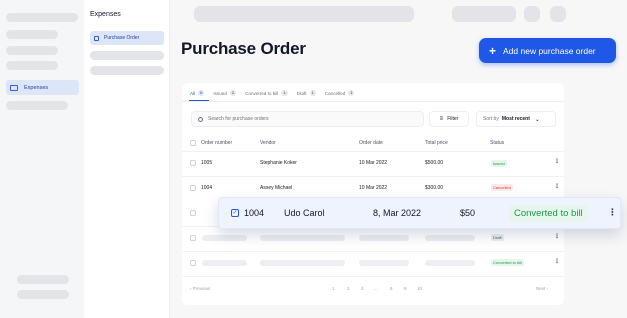 This screenshot has width=627, height=318. I want to click on status-badge: Issued, so click(499, 163).